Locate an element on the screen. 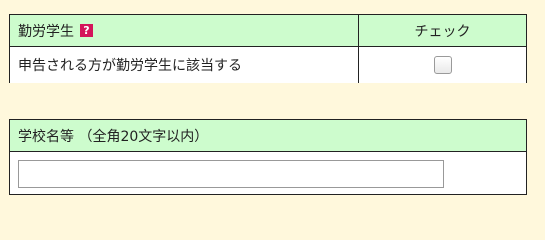 The height and width of the screenshot is (240, 545). working-student-row-cell: 申告される方が勤労学生に該当する is located at coordinates (184, 65).